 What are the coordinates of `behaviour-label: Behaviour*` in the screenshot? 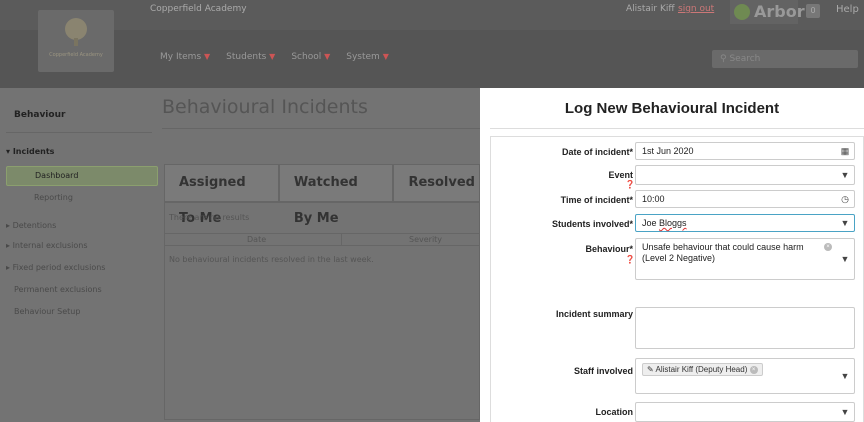 It's located at (609, 249).